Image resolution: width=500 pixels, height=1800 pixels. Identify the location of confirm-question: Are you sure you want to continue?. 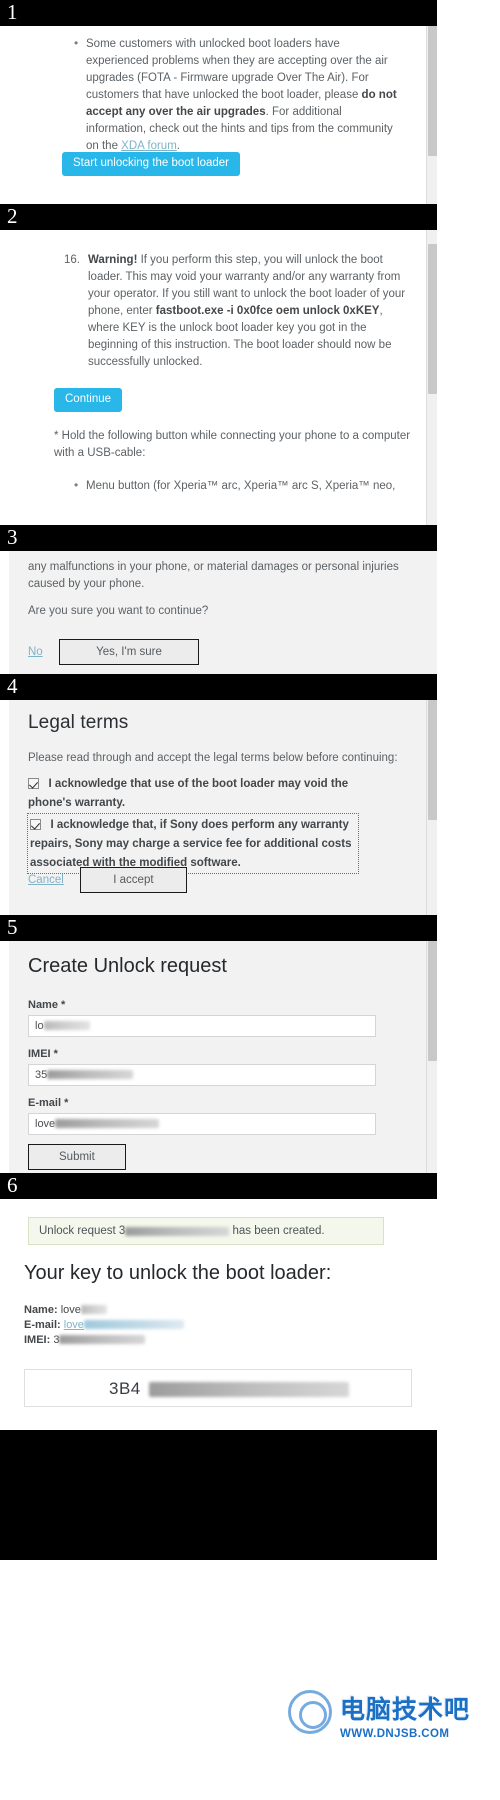
(118, 611).